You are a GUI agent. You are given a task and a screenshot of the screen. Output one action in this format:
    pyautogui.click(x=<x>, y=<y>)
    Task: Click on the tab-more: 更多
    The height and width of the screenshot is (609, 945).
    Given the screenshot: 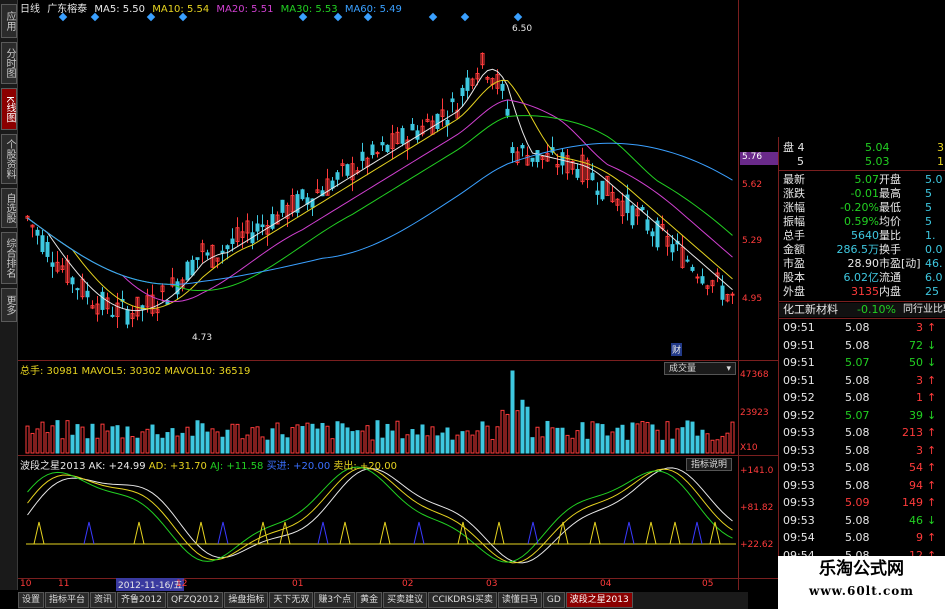 What is the action you would take?
    pyautogui.click(x=9, y=305)
    